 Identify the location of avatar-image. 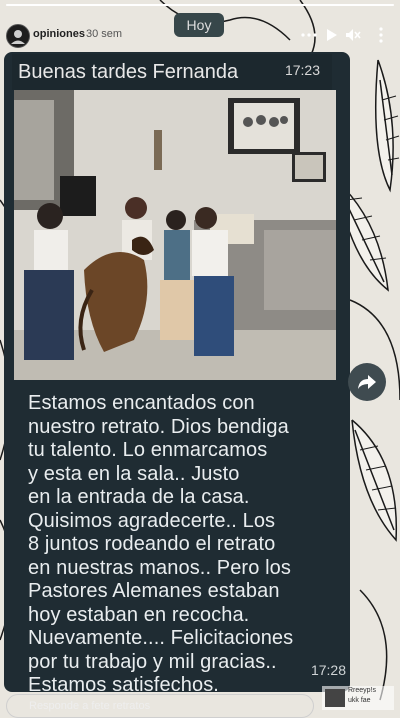
(18, 36).